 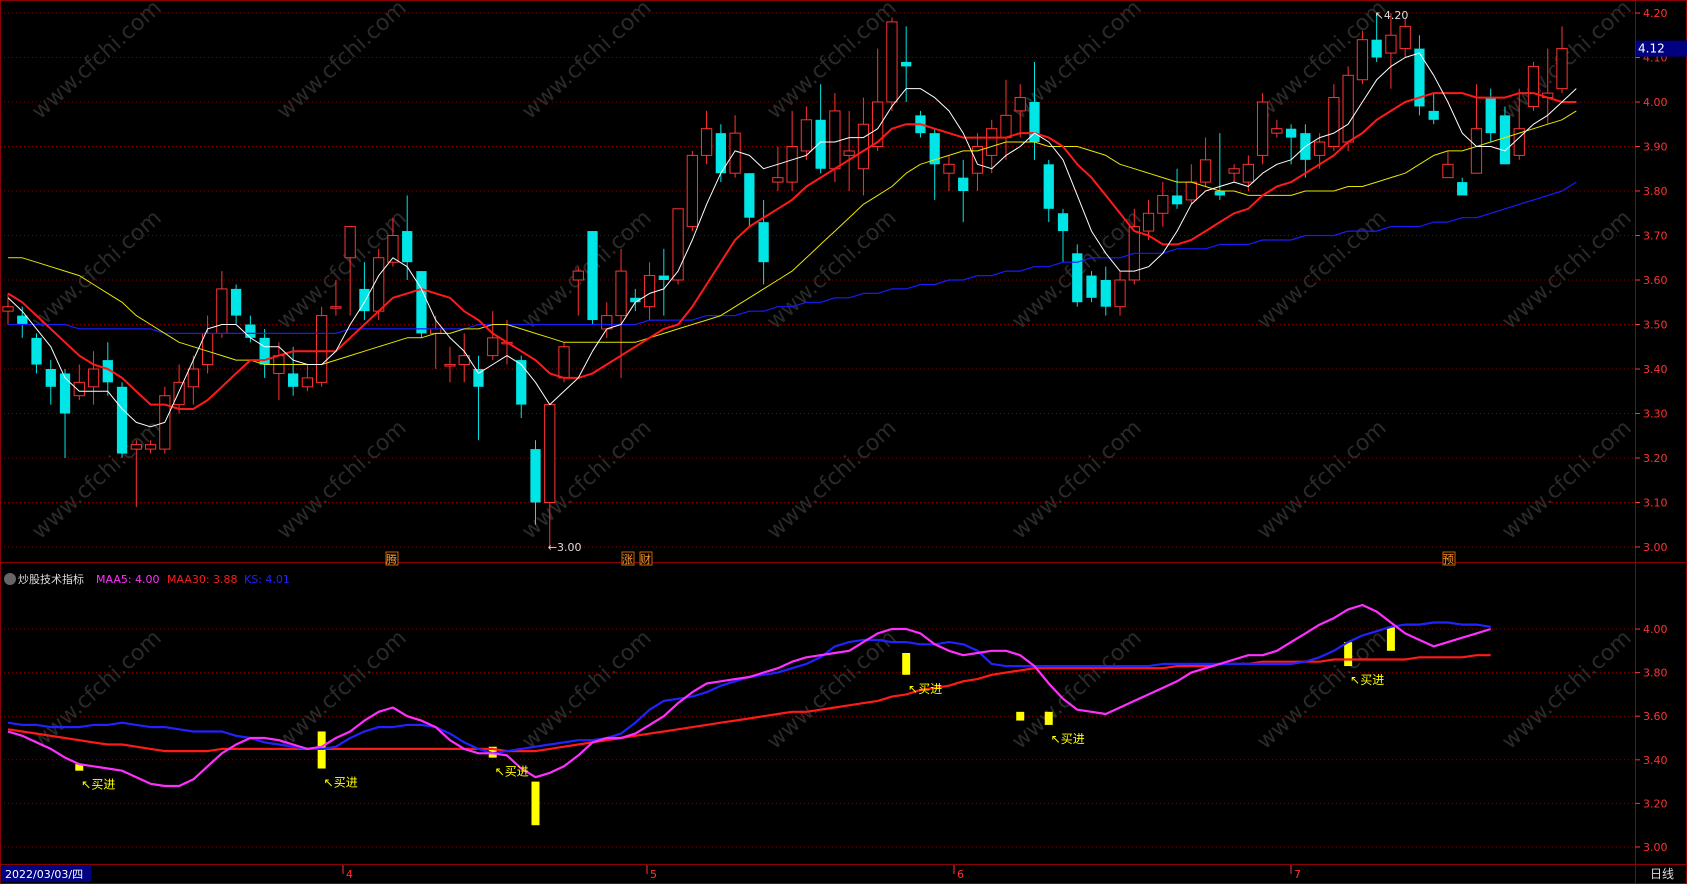 I want to click on ks-value-label: KS: 4.01, so click(x=267, y=579).